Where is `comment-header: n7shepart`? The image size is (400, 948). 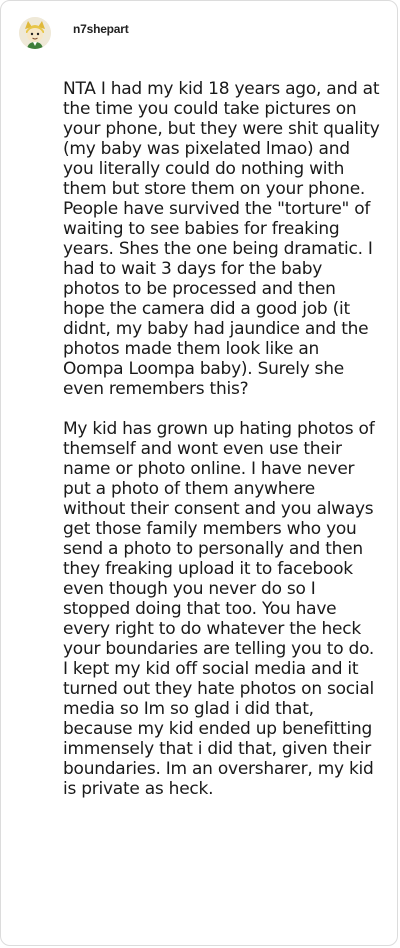 comment-header: n7shepart is located at coordinates (74, 33).